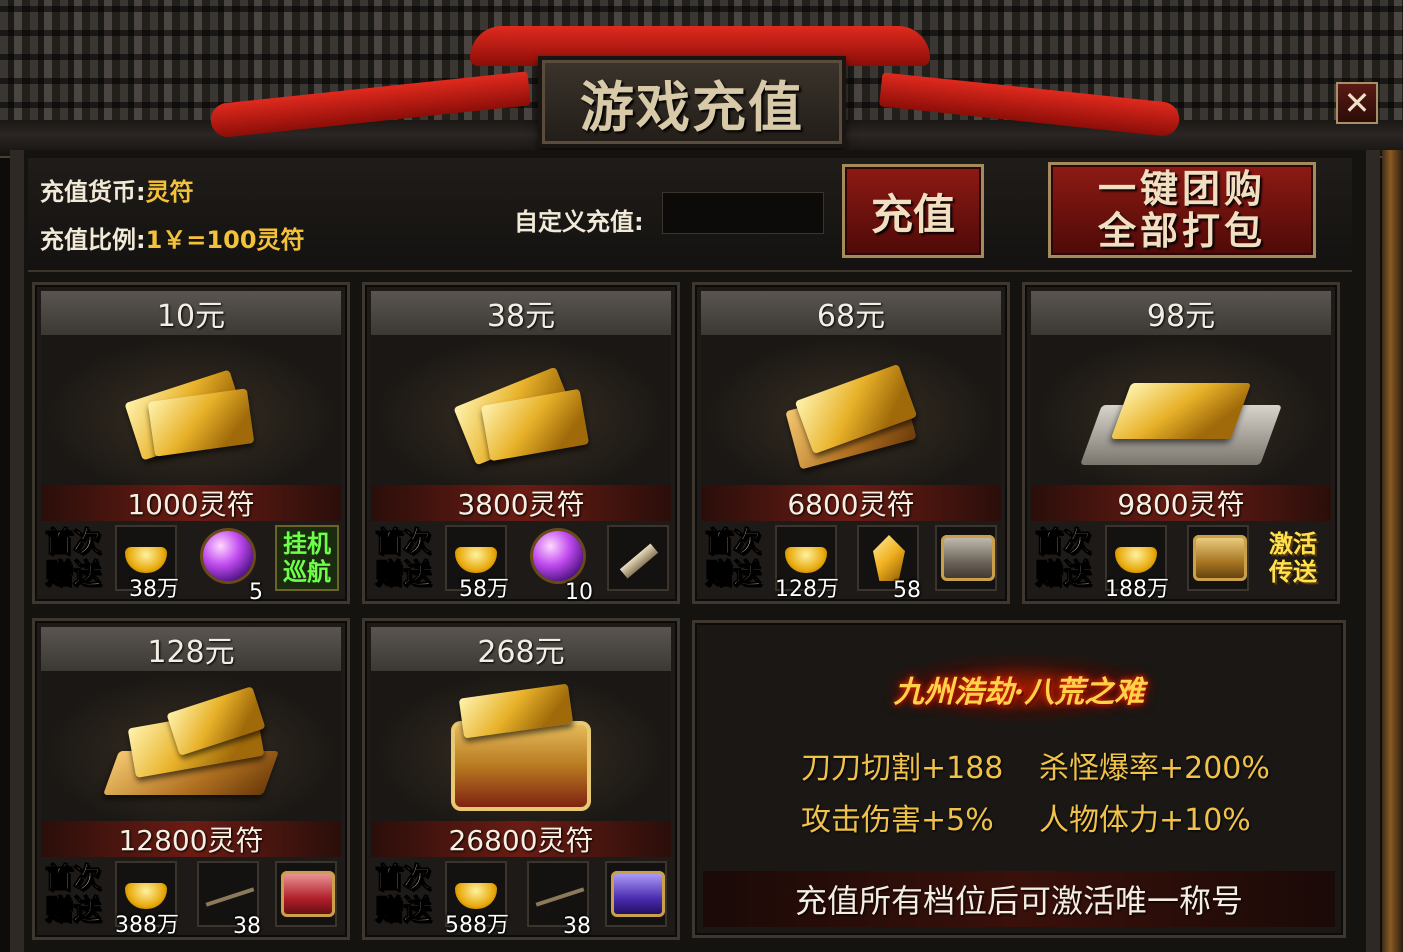  I want to click on close-icon: ✕, so click(1357, 103).